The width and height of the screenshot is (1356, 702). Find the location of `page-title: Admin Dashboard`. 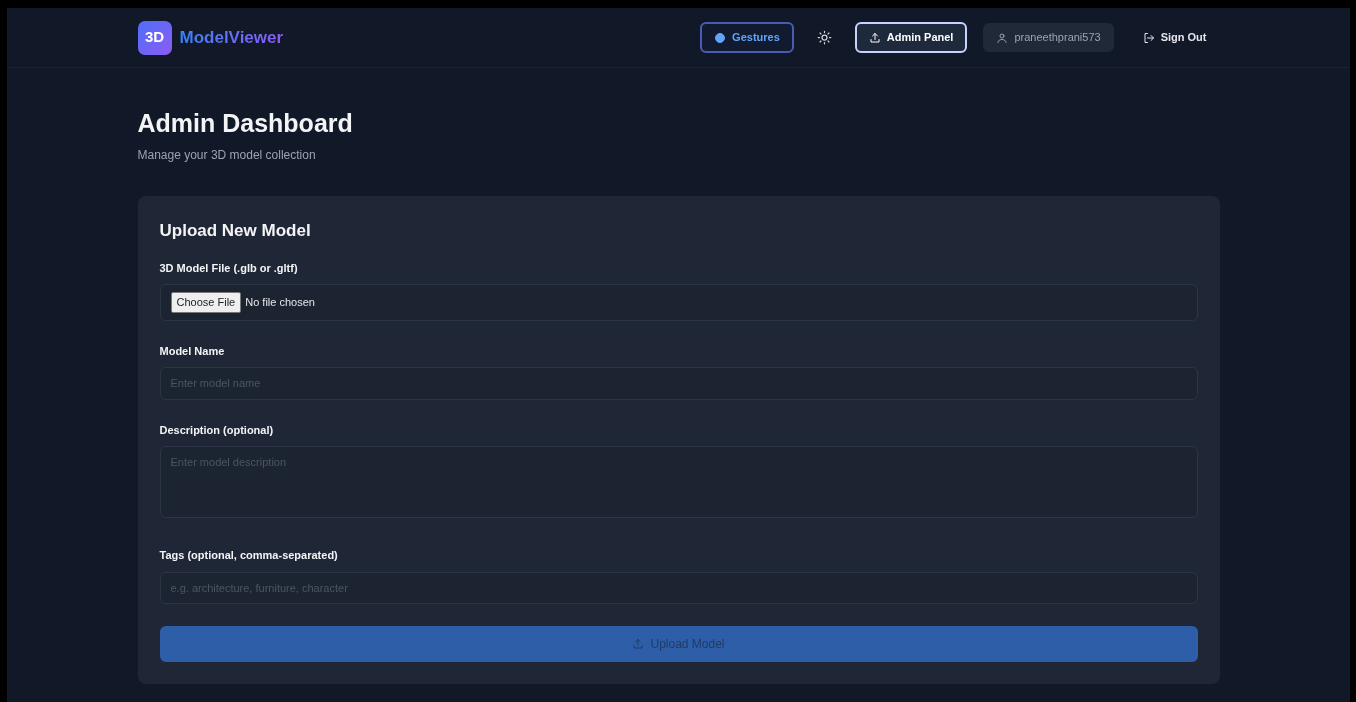

page-title: Admin Dashboard is located at coordinates (245, 123).